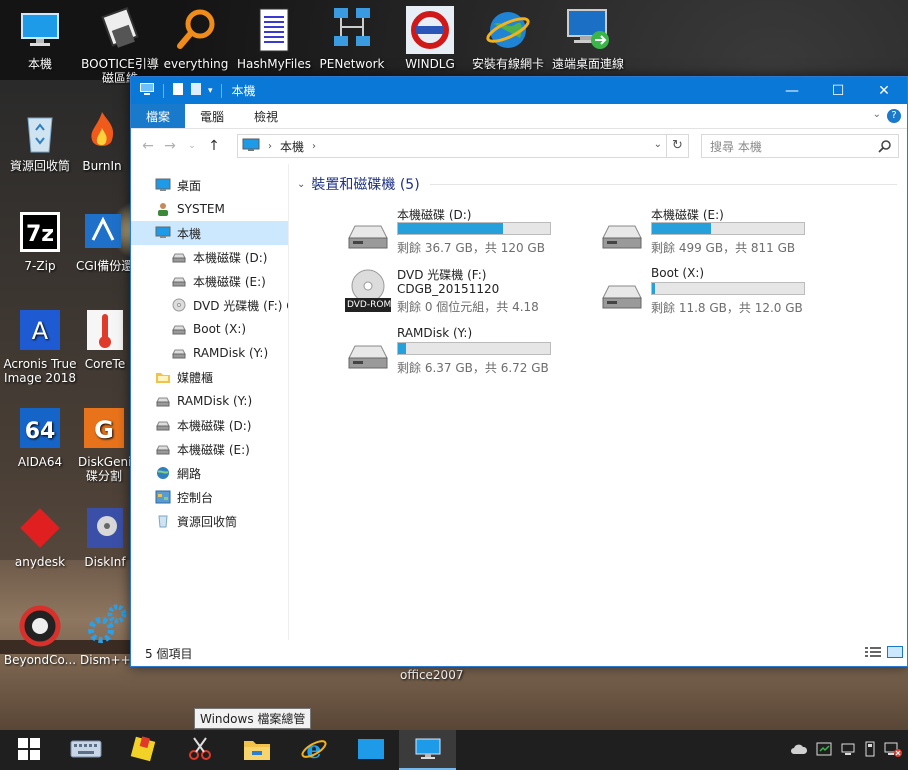  Describe the element at coordinates (213, 449) in the screenshot. I see `nav-item-label: 本機磁碟 (E:)` at that location.